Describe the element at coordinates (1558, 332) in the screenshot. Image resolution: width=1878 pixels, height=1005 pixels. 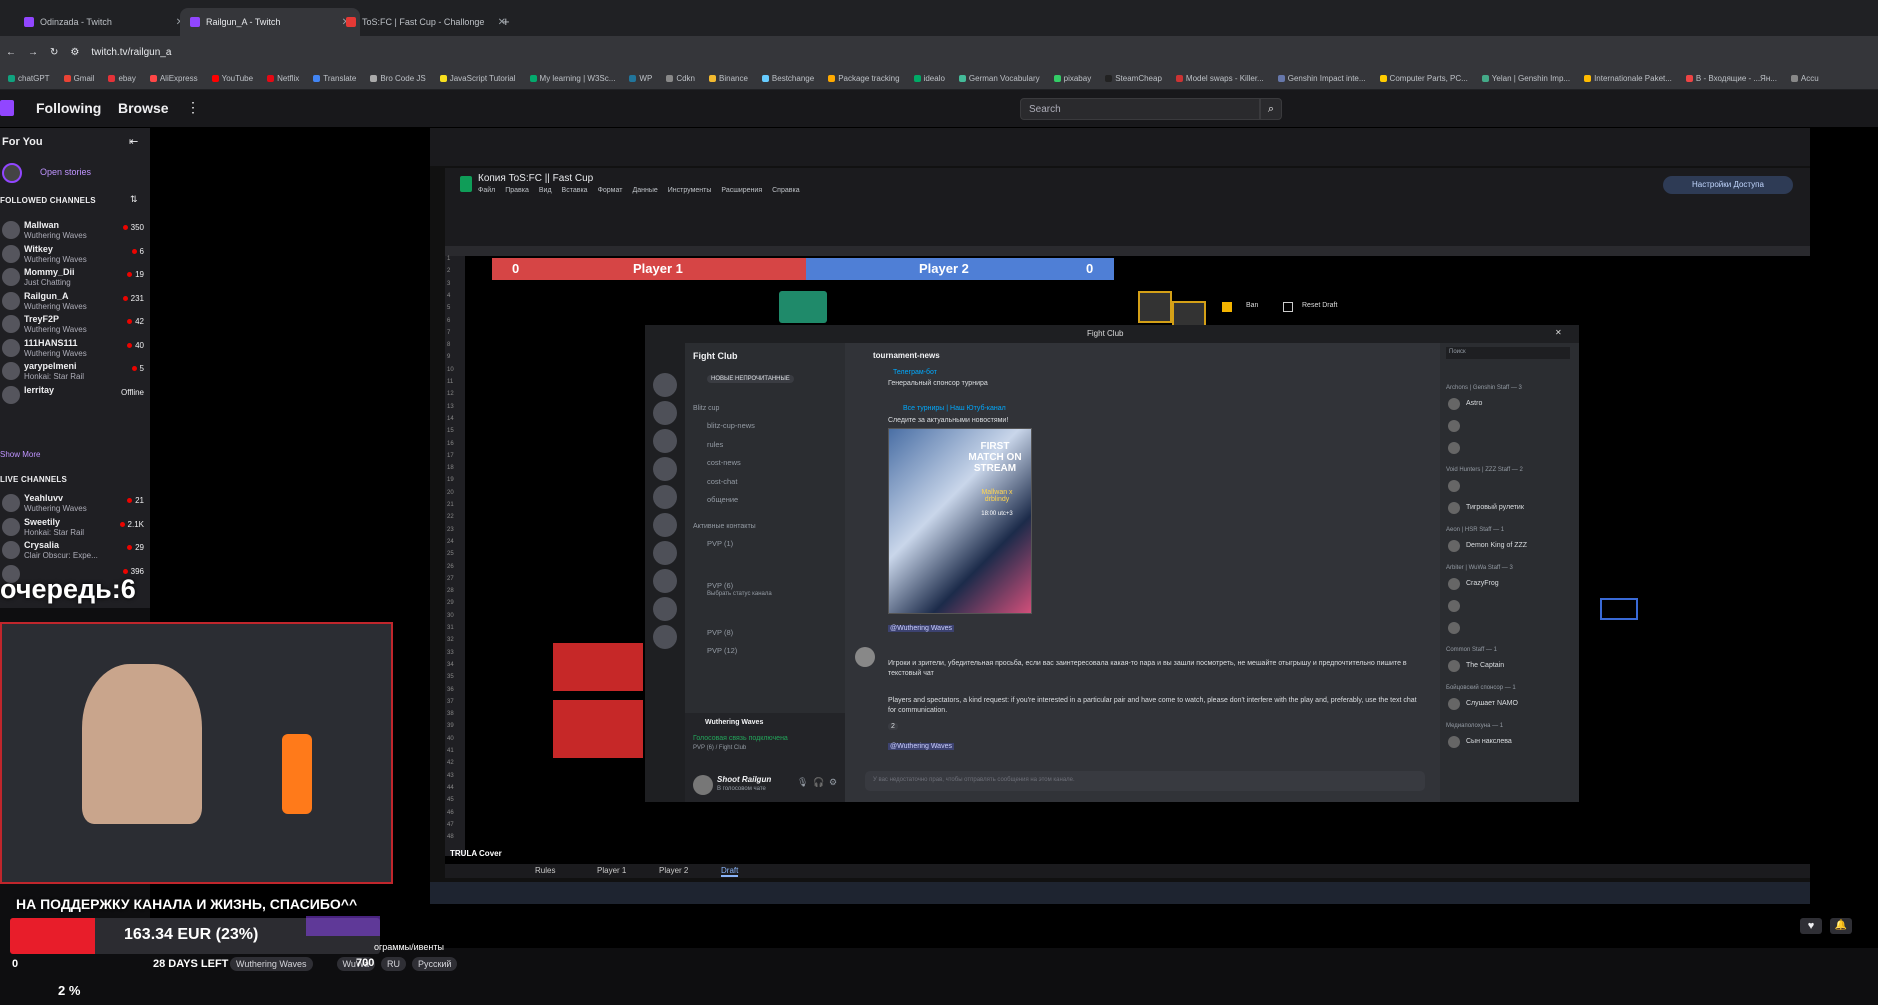
I see `close-window-icon: ✕` at that location.